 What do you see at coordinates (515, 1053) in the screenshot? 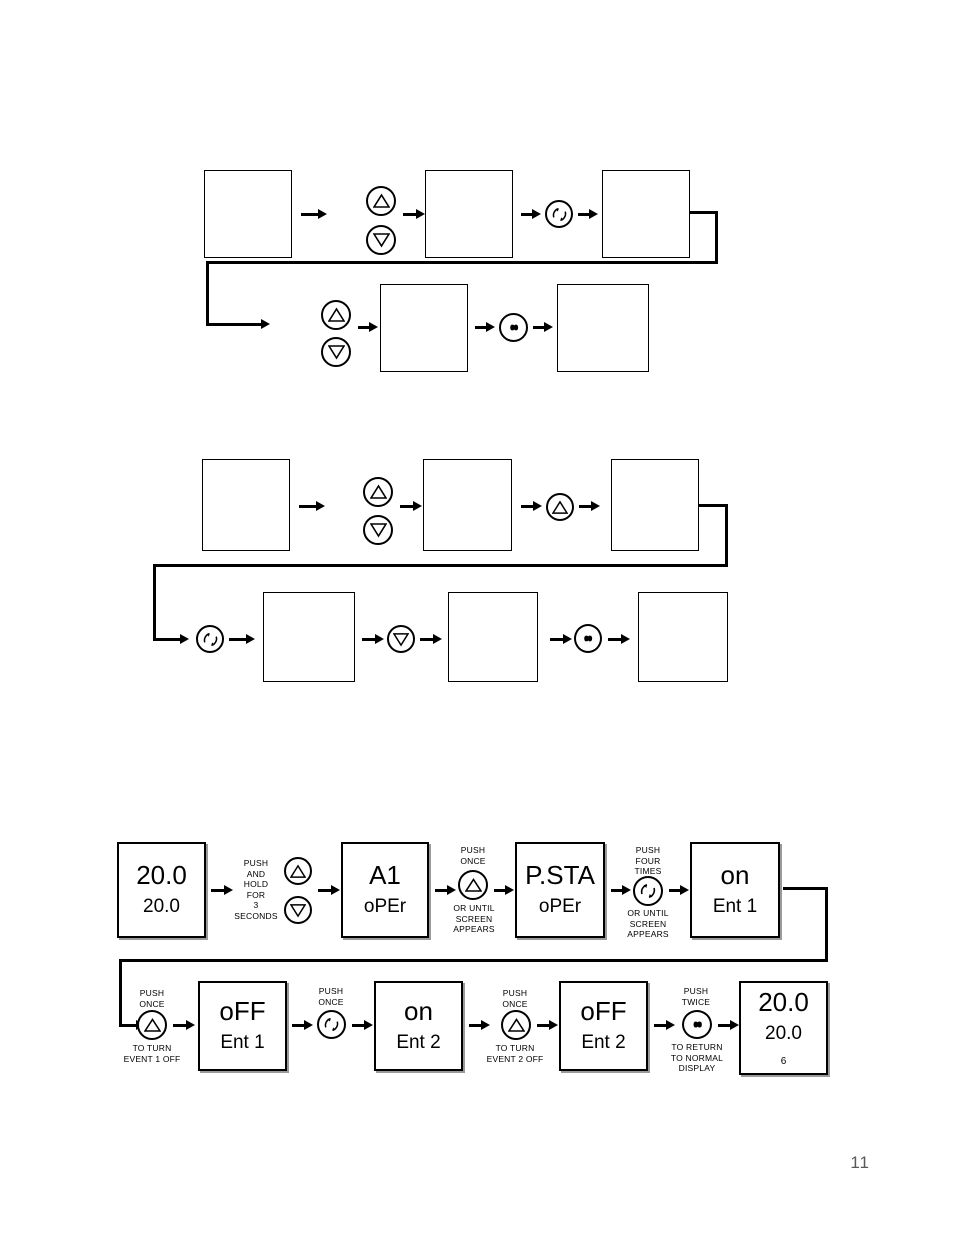
I see `key-instruction-caption: TO TURN EVENT 2 OFF` at bounding box center [515, 1053].